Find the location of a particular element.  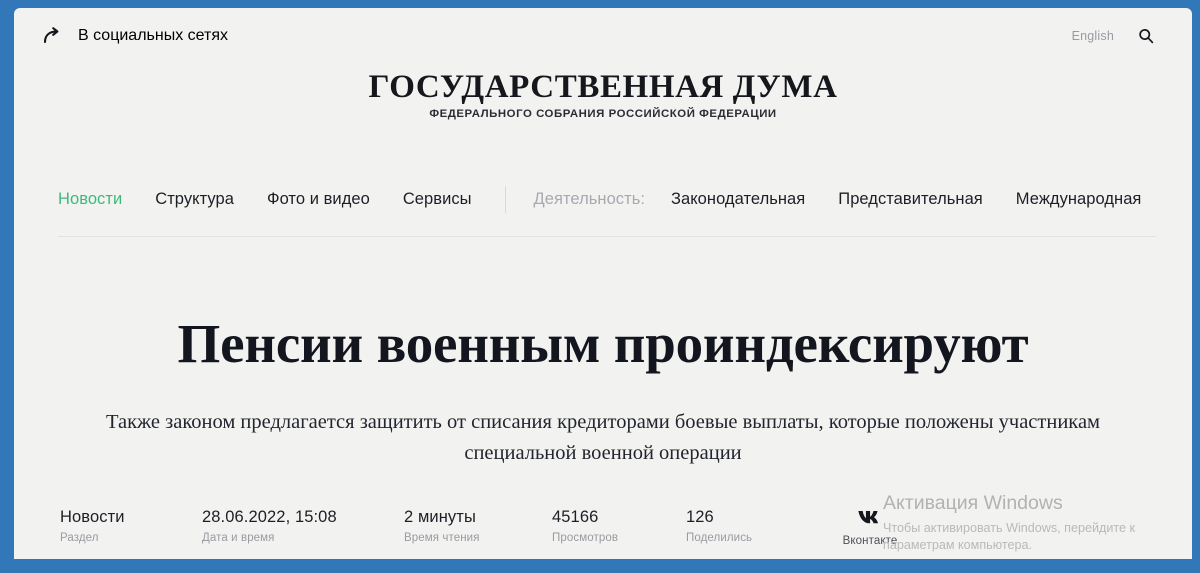

meta-views-label: Просмотров is located at coordinates (585, 537).